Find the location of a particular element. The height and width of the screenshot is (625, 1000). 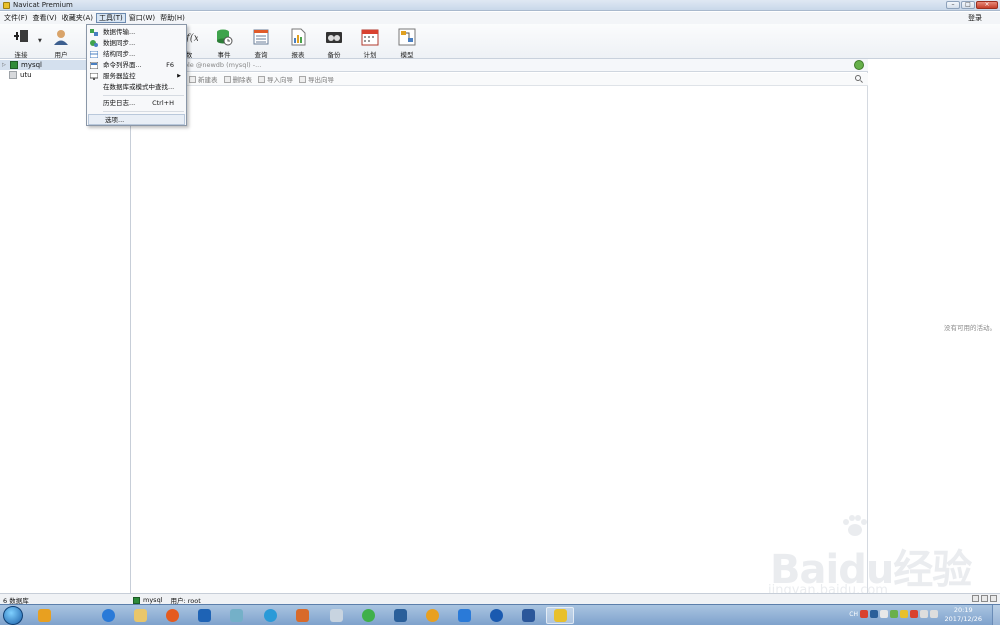

connection-tree: ▷ mysql utu is located at coordinates (65, 326).